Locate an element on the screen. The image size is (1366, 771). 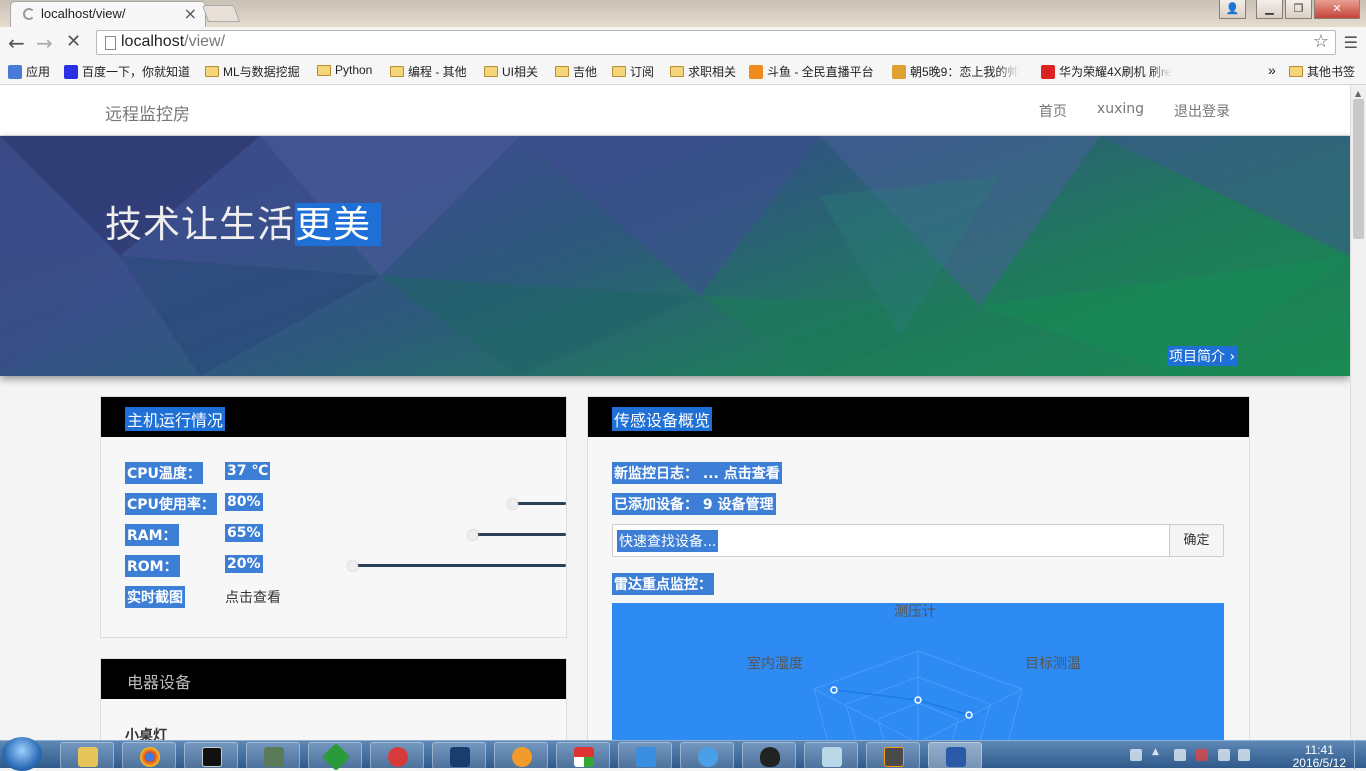
clock-date: 2016/5/12 is located at coordinates (1319, 763).